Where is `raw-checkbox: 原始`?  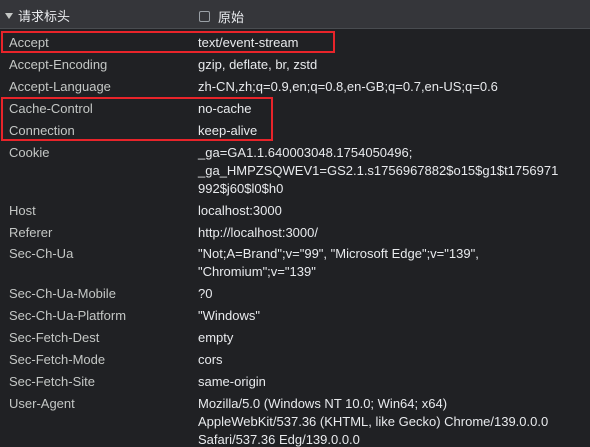
raw-checkbox: 原始 is located at coordinates (221, 16).